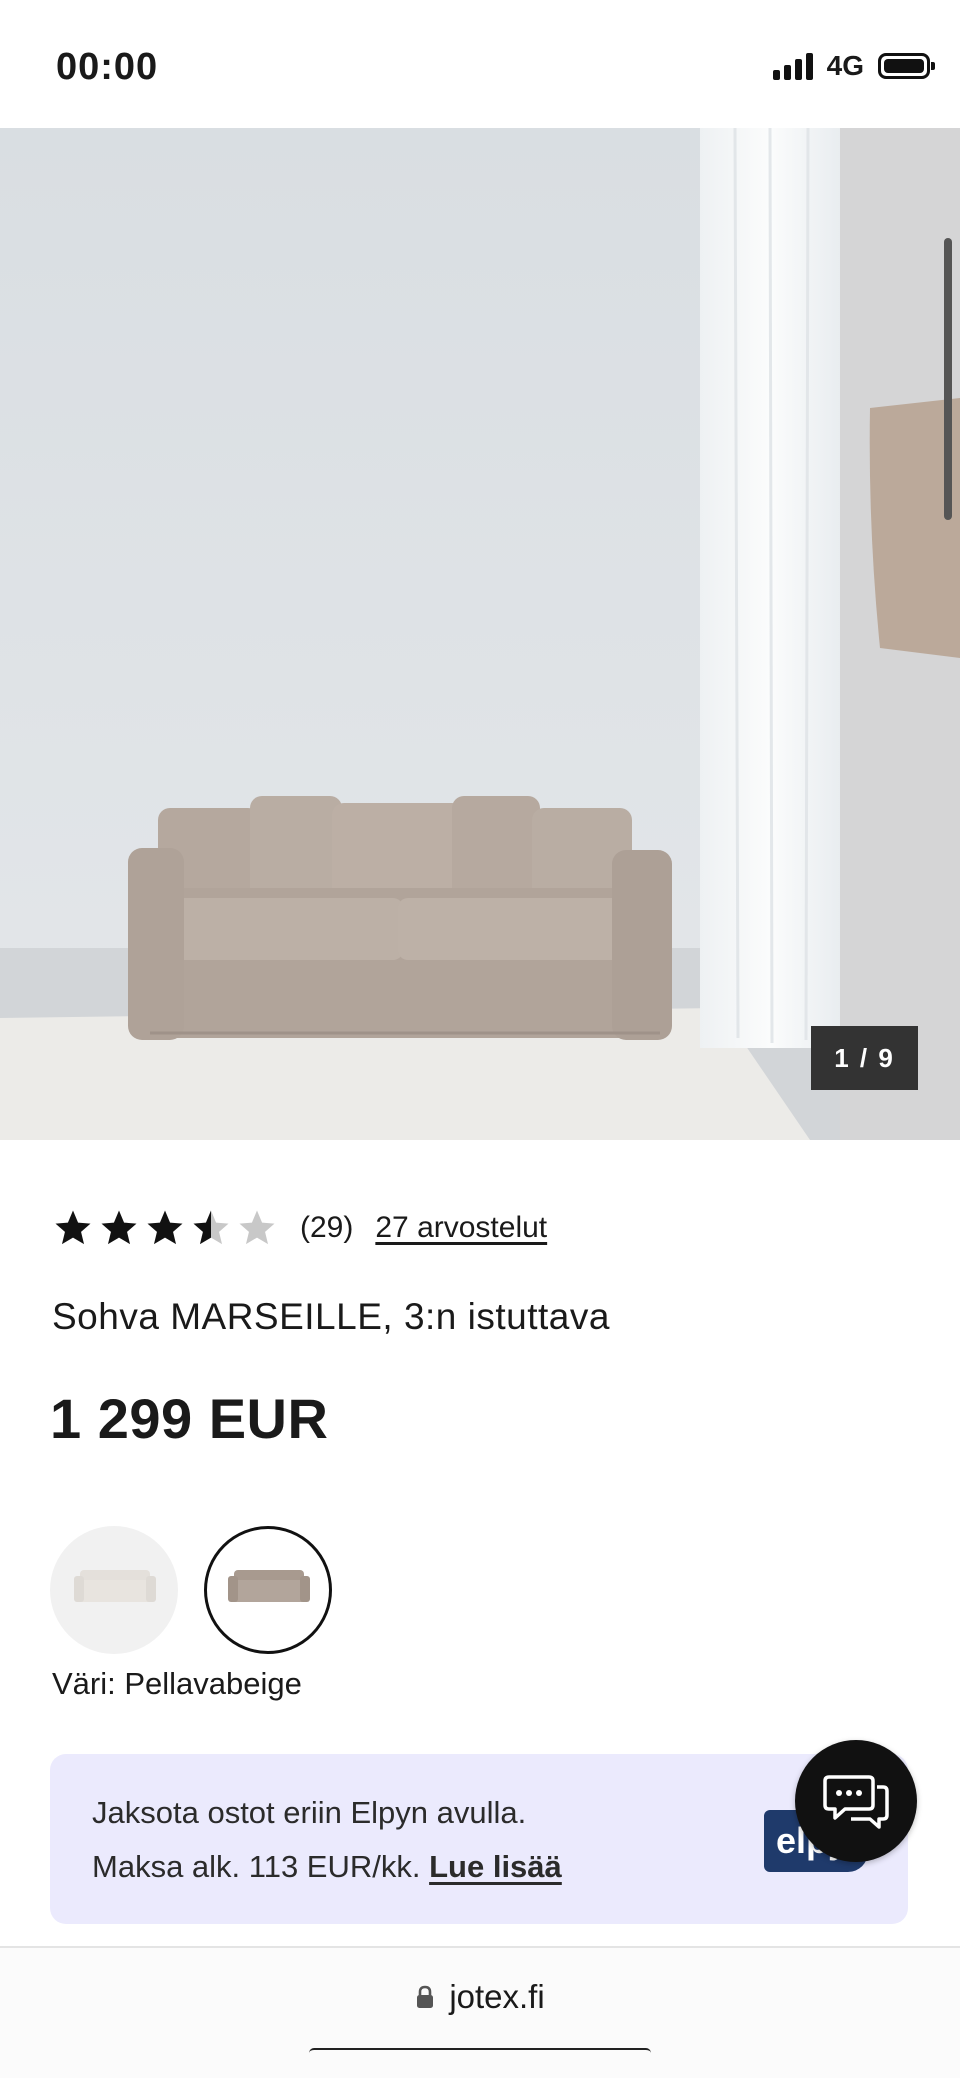 The width and height of the screenshot is (960, 2078). Describe the element at coordinates (864, 1058) in the screenshot. I see `image-counter: 1 / 9` at that location.